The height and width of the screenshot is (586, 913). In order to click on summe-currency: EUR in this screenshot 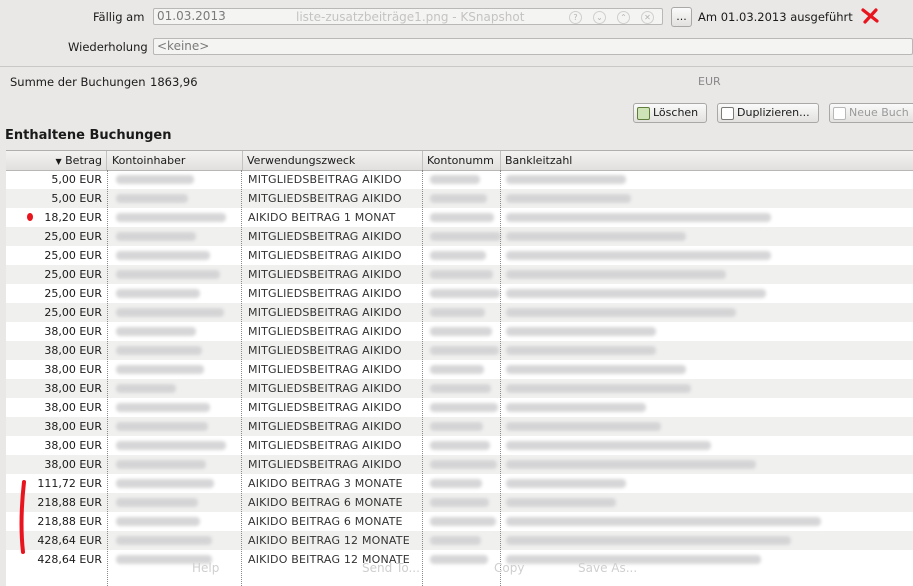, I will do `click(709, 81)`.